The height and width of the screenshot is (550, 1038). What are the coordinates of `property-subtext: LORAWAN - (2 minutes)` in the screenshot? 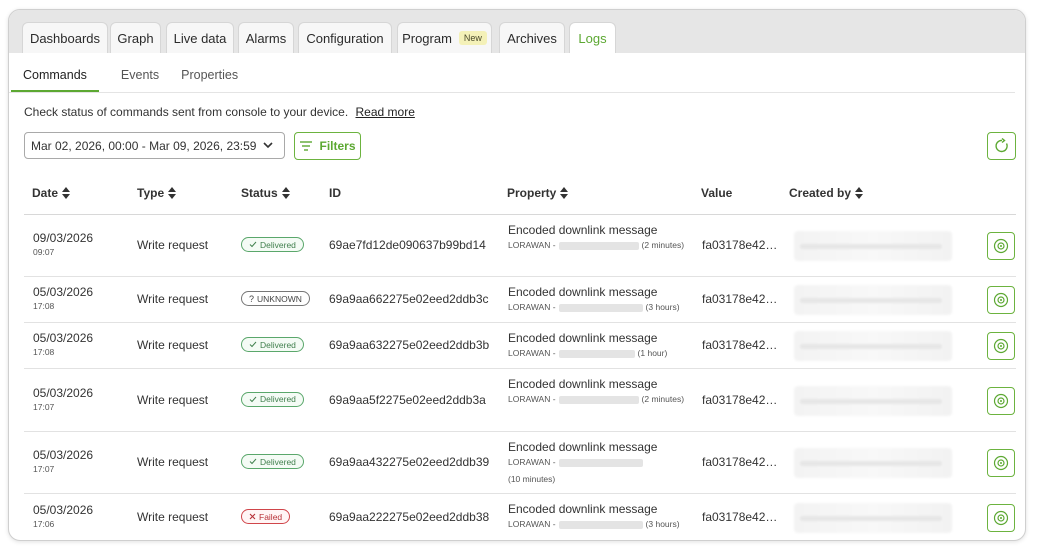 It's located at (598, 399).